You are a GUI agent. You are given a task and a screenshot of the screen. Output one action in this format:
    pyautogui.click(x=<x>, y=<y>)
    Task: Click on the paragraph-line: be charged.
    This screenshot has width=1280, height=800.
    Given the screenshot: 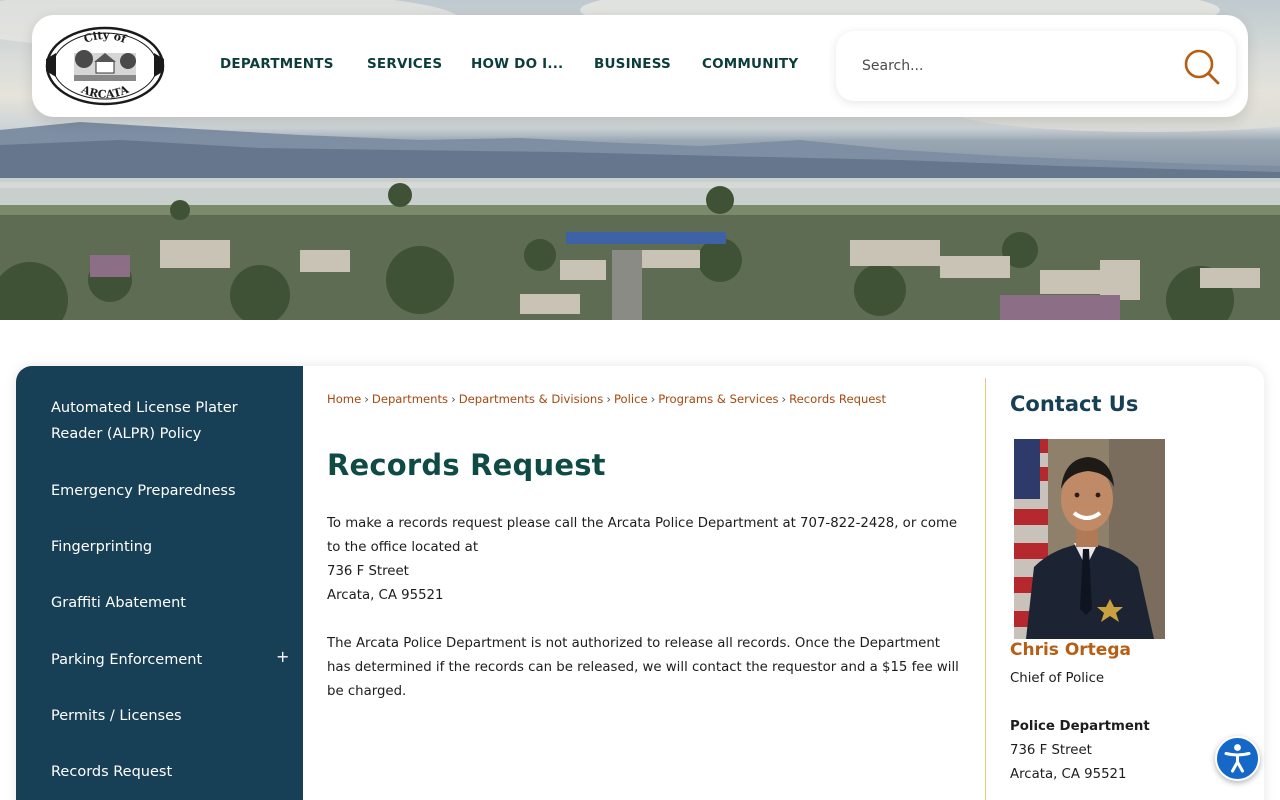 What is the action you would take?
    pyautogui.click(x=367, y=691)
    